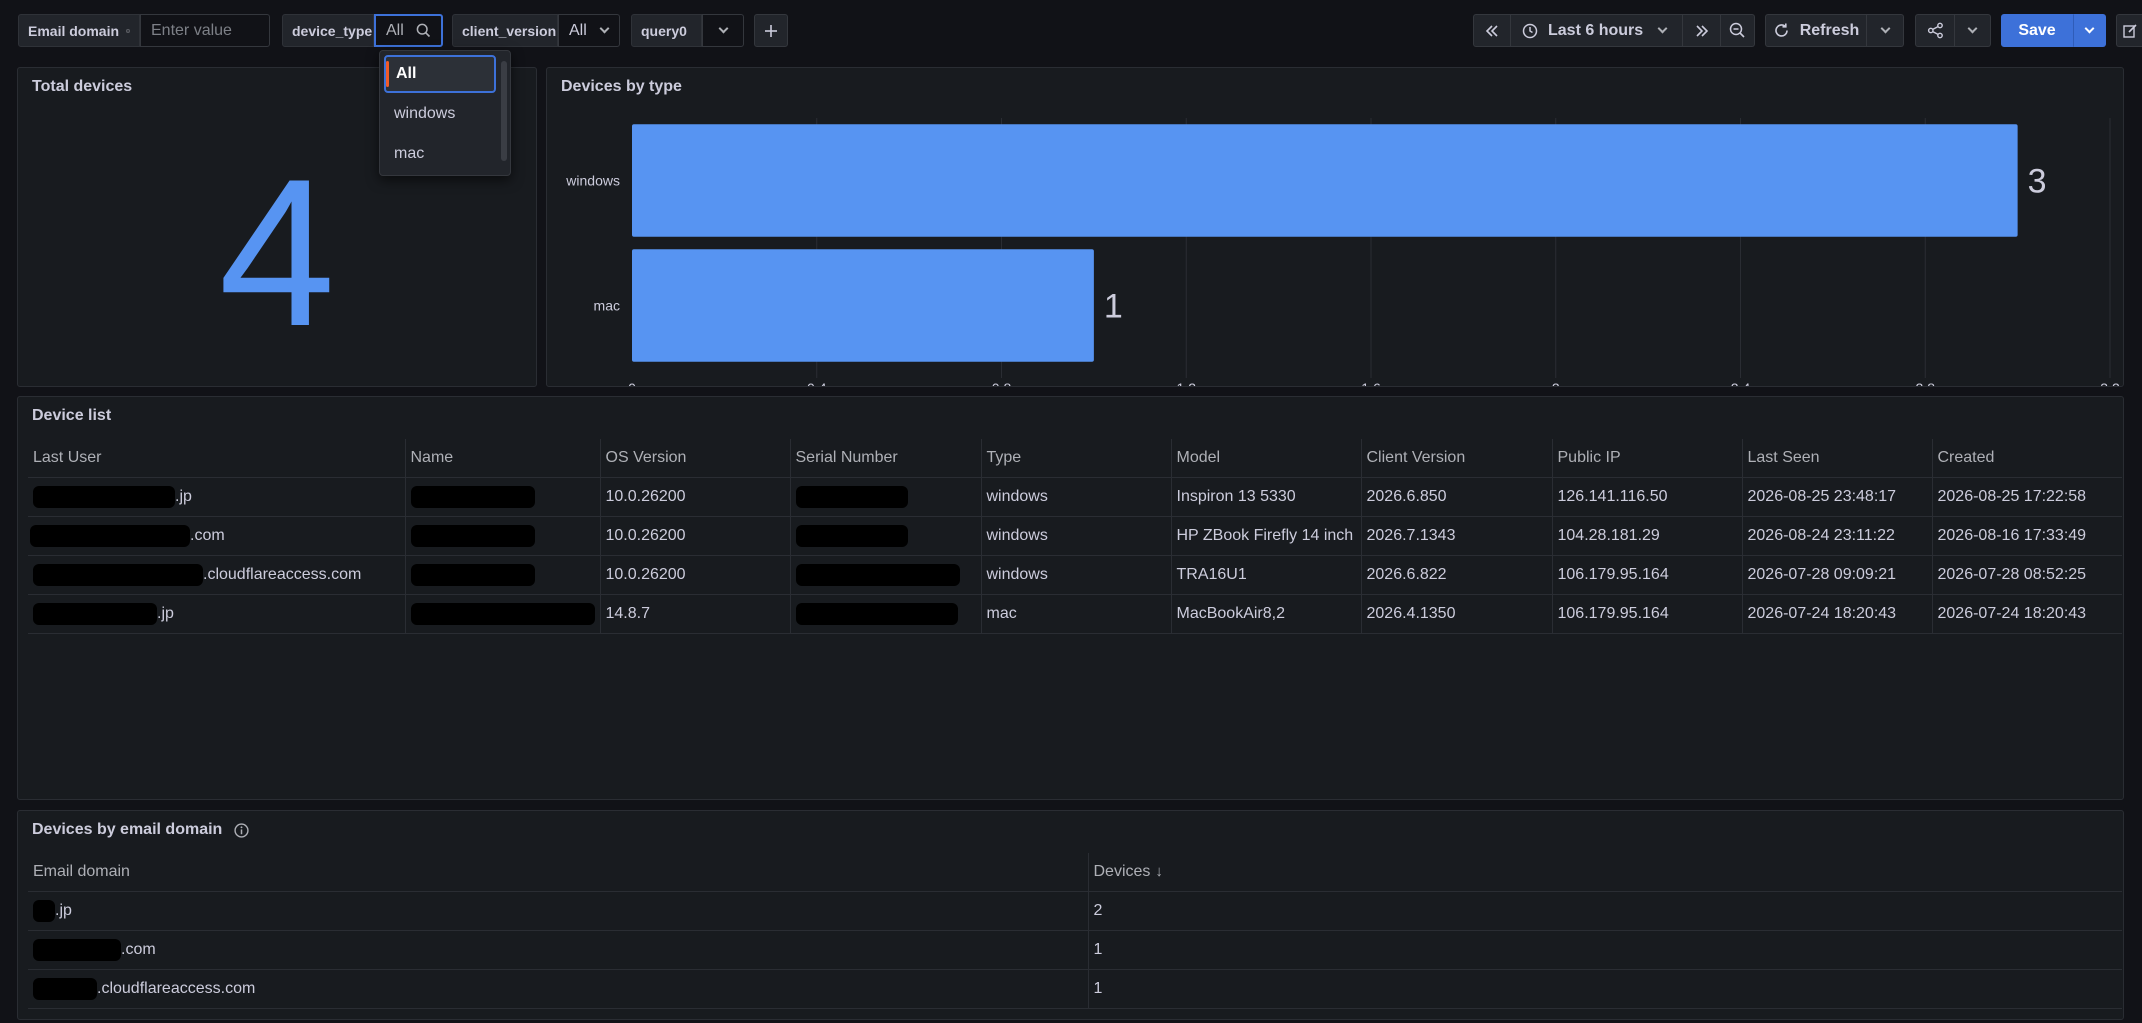 The height and width of the screenshot is (1023, 2142). What do you see at coordinates (2089, 30) in the screenshot?
I see `save-options-button` at bounding box center [2089, 30].